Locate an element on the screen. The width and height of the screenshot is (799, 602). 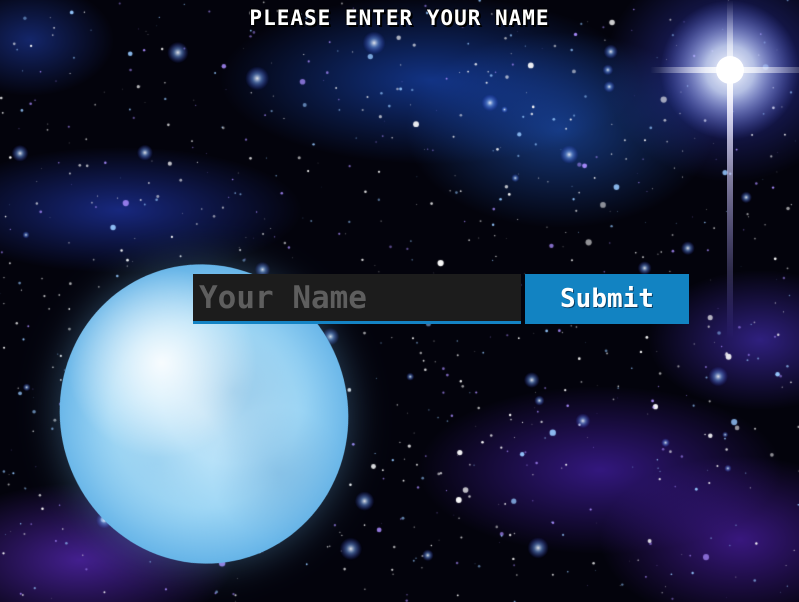
name-entry-form: Submit is located at coordinates (441, 299).